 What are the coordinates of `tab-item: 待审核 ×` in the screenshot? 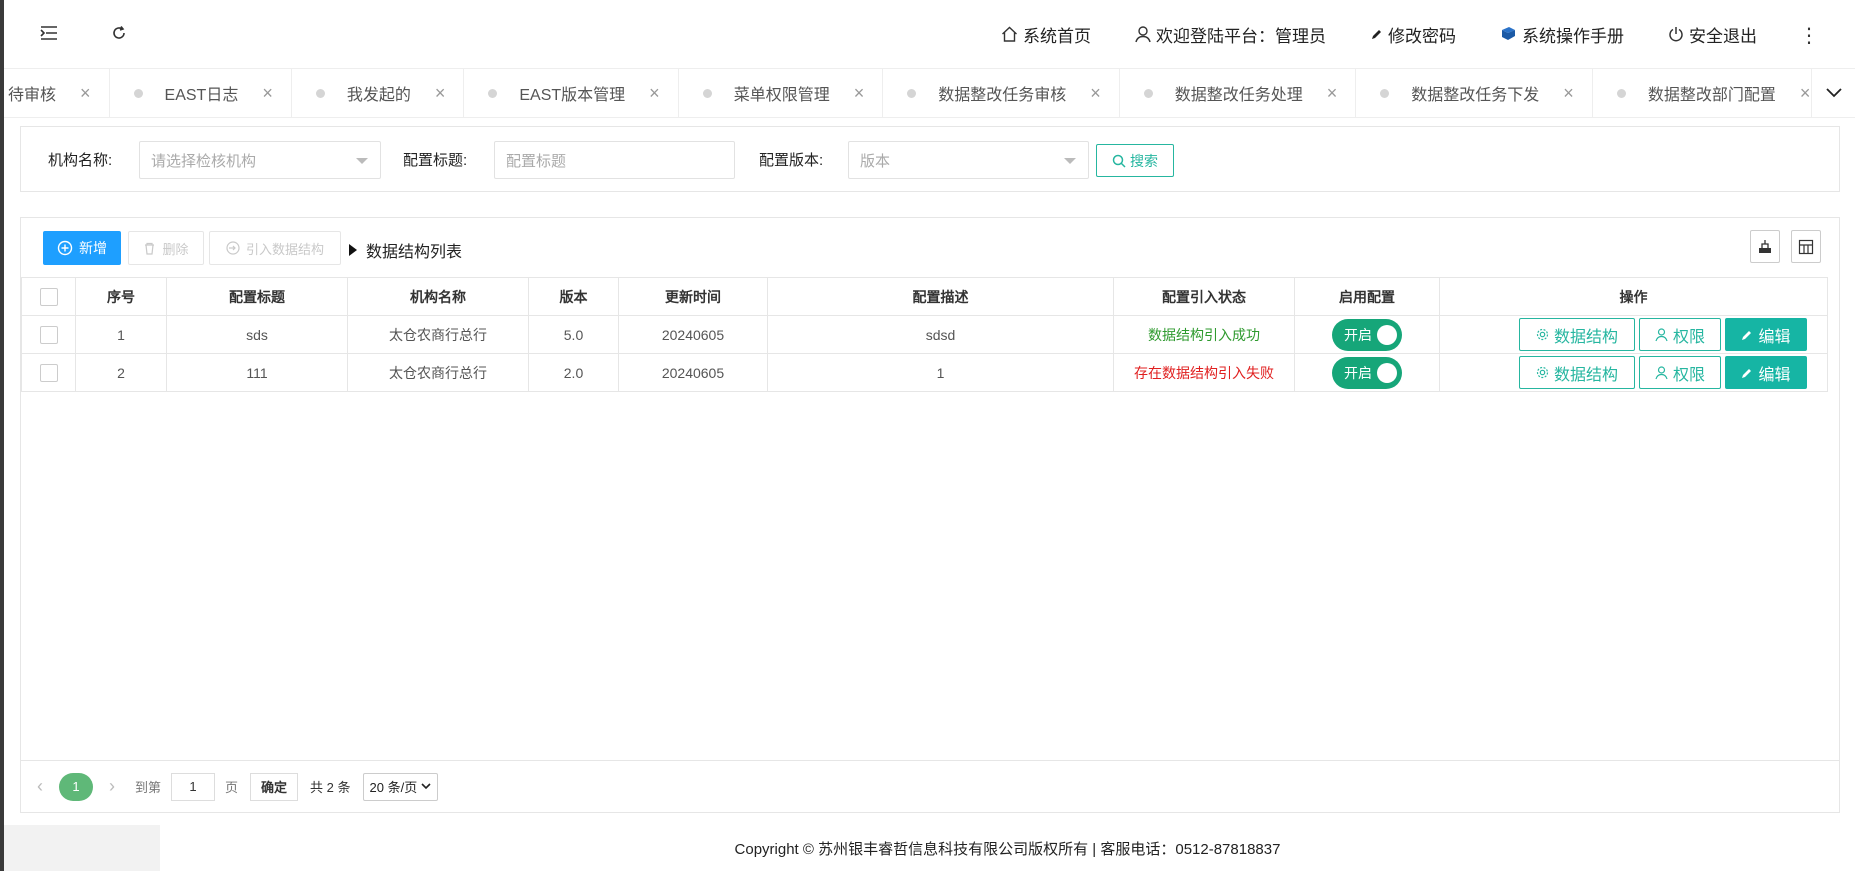 It's located at (57, 93).